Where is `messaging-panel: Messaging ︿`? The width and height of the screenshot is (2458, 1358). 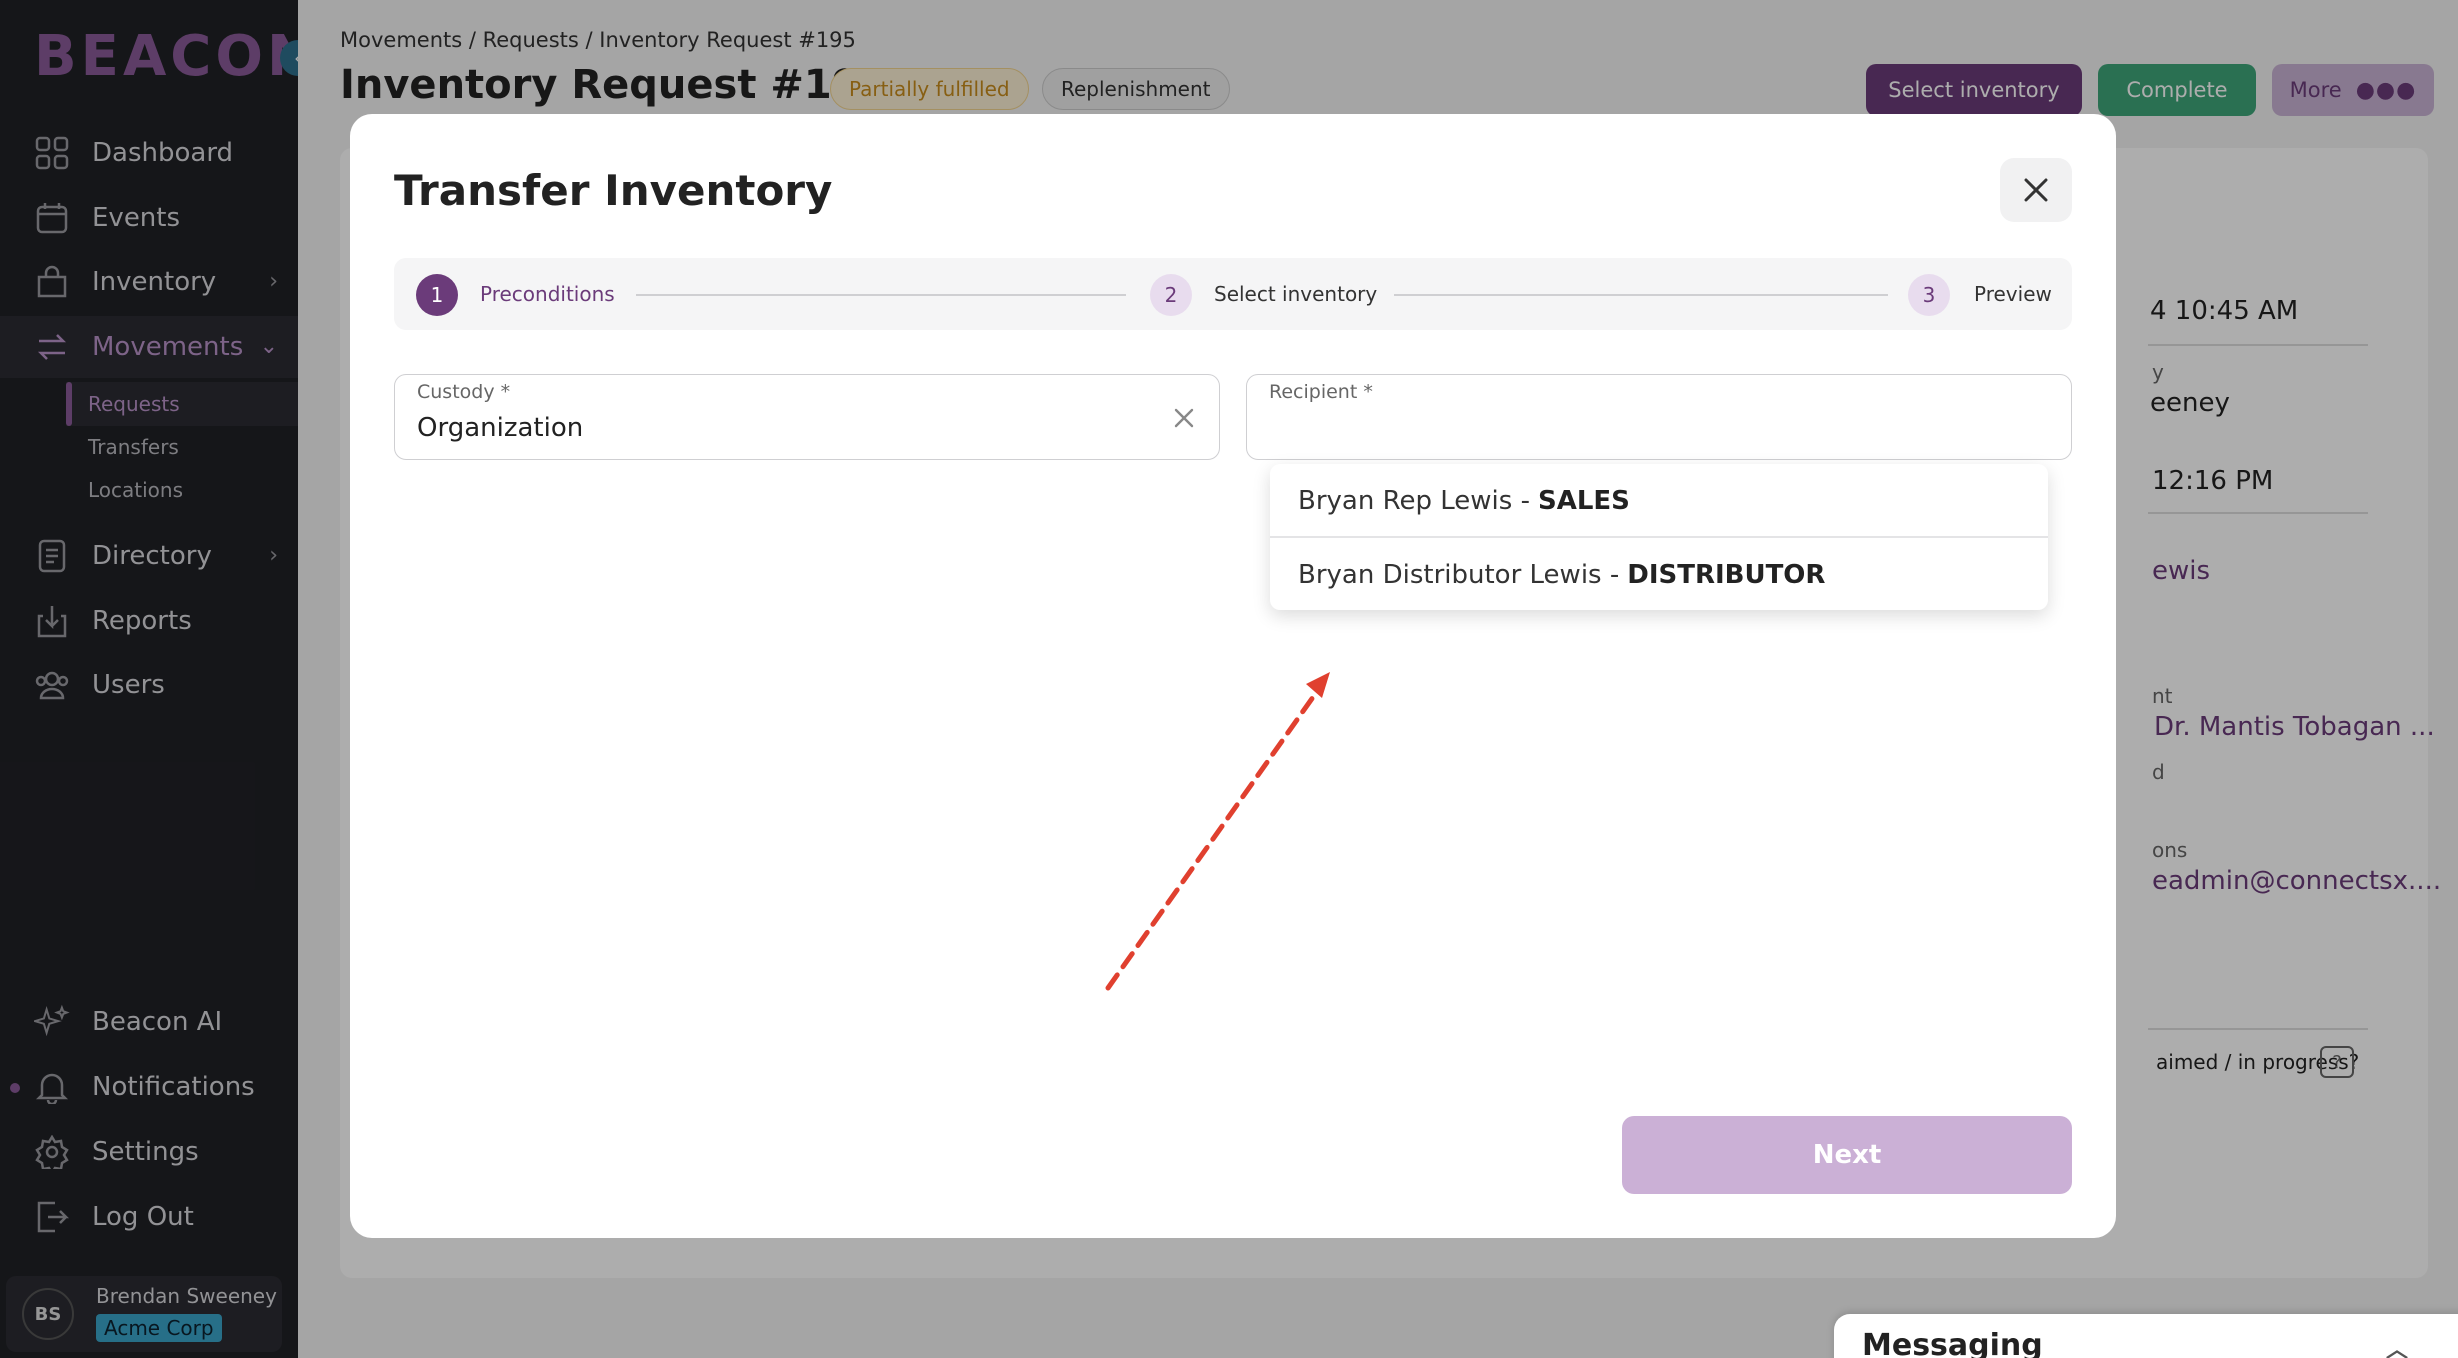
messaging-panel: Messaging ︿ is located at coordinates (2146, 1336).